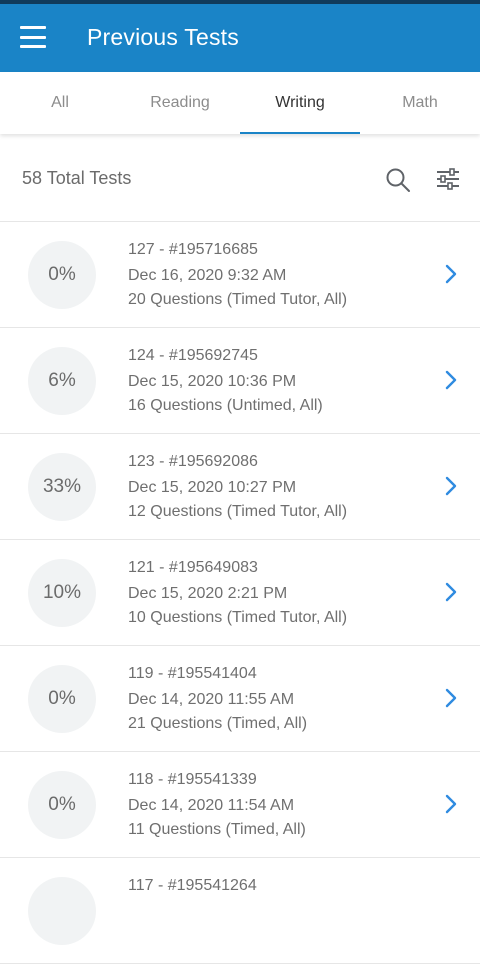 This screenshot has height=964, width=480. Describe the element at coordinates (238, 299) in the screenshot. I see `test-details: 20 Questions (Timed Tutor, All)` at that location.